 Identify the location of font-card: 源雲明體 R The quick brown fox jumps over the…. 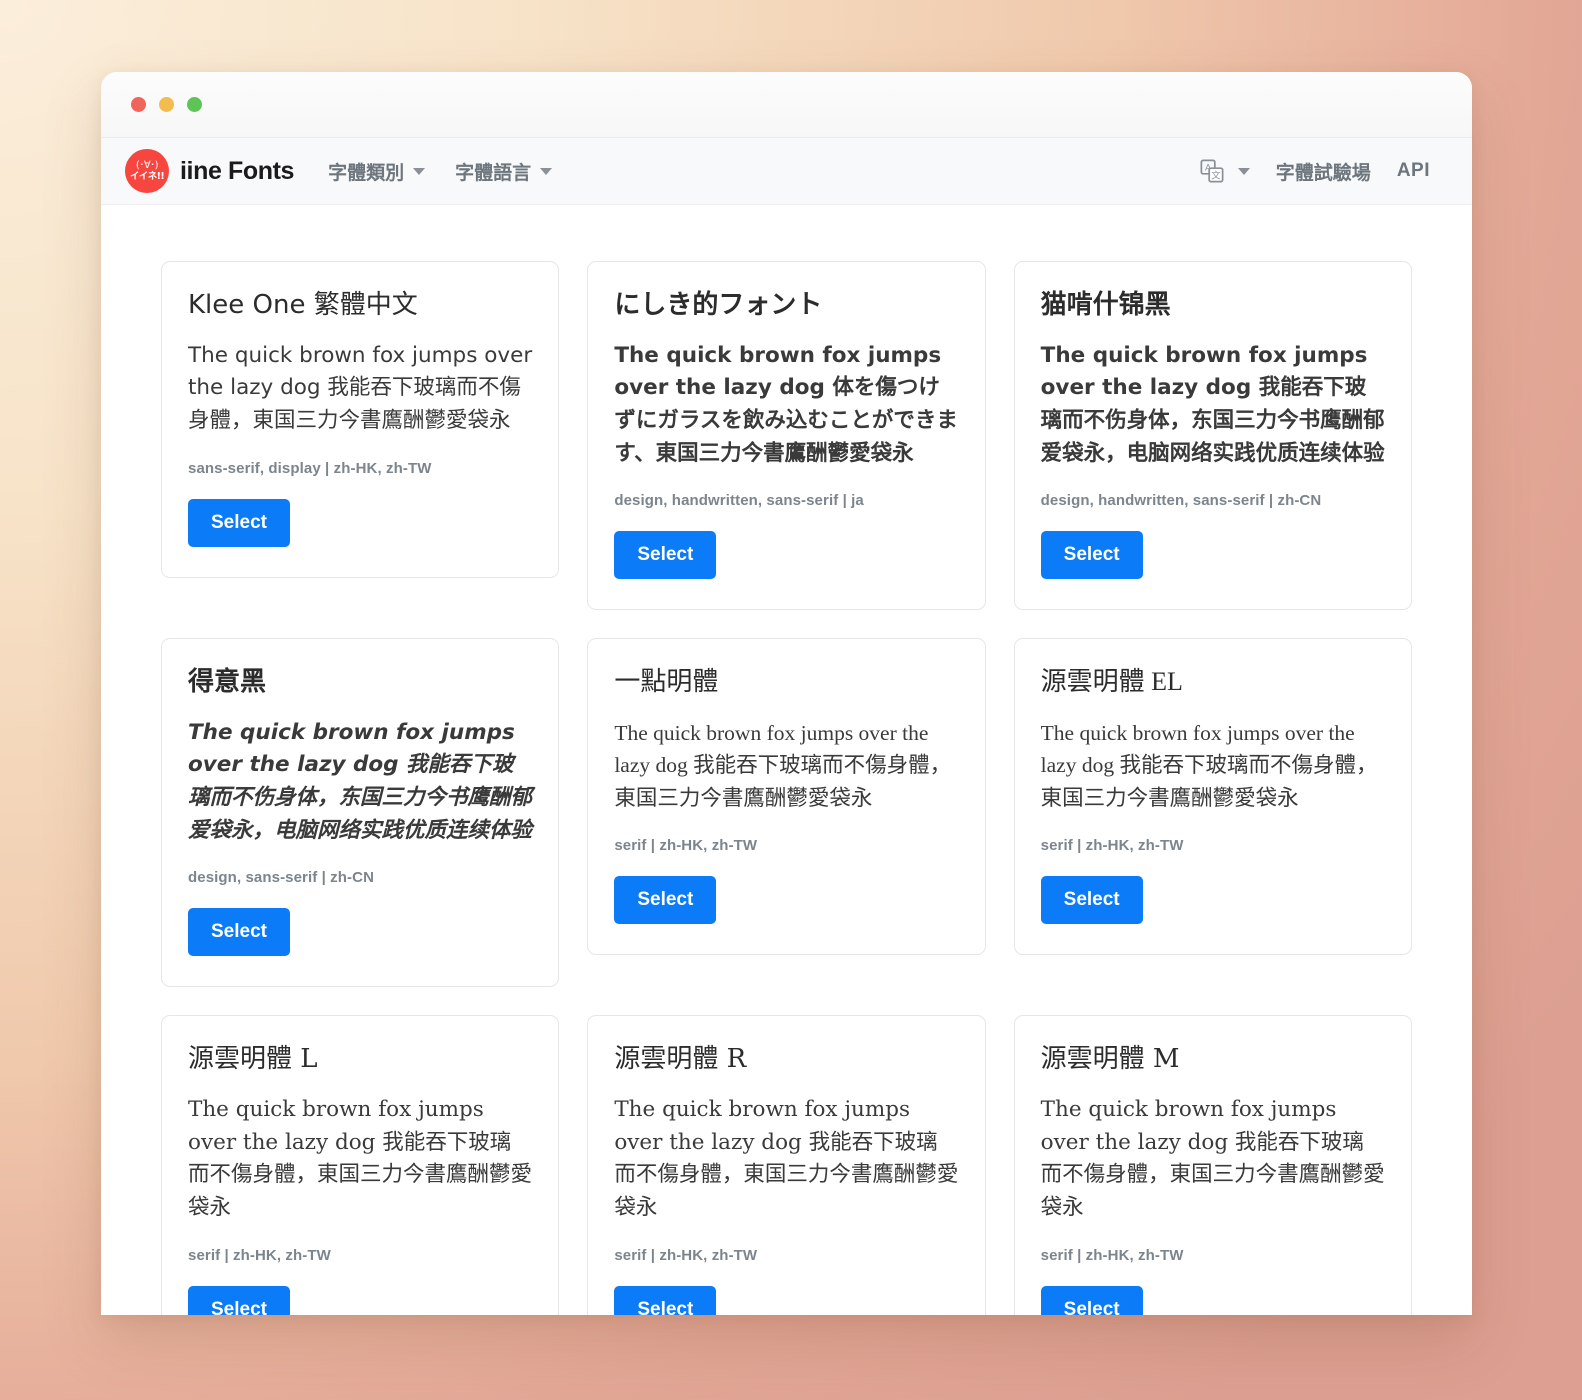
(786, 1165).